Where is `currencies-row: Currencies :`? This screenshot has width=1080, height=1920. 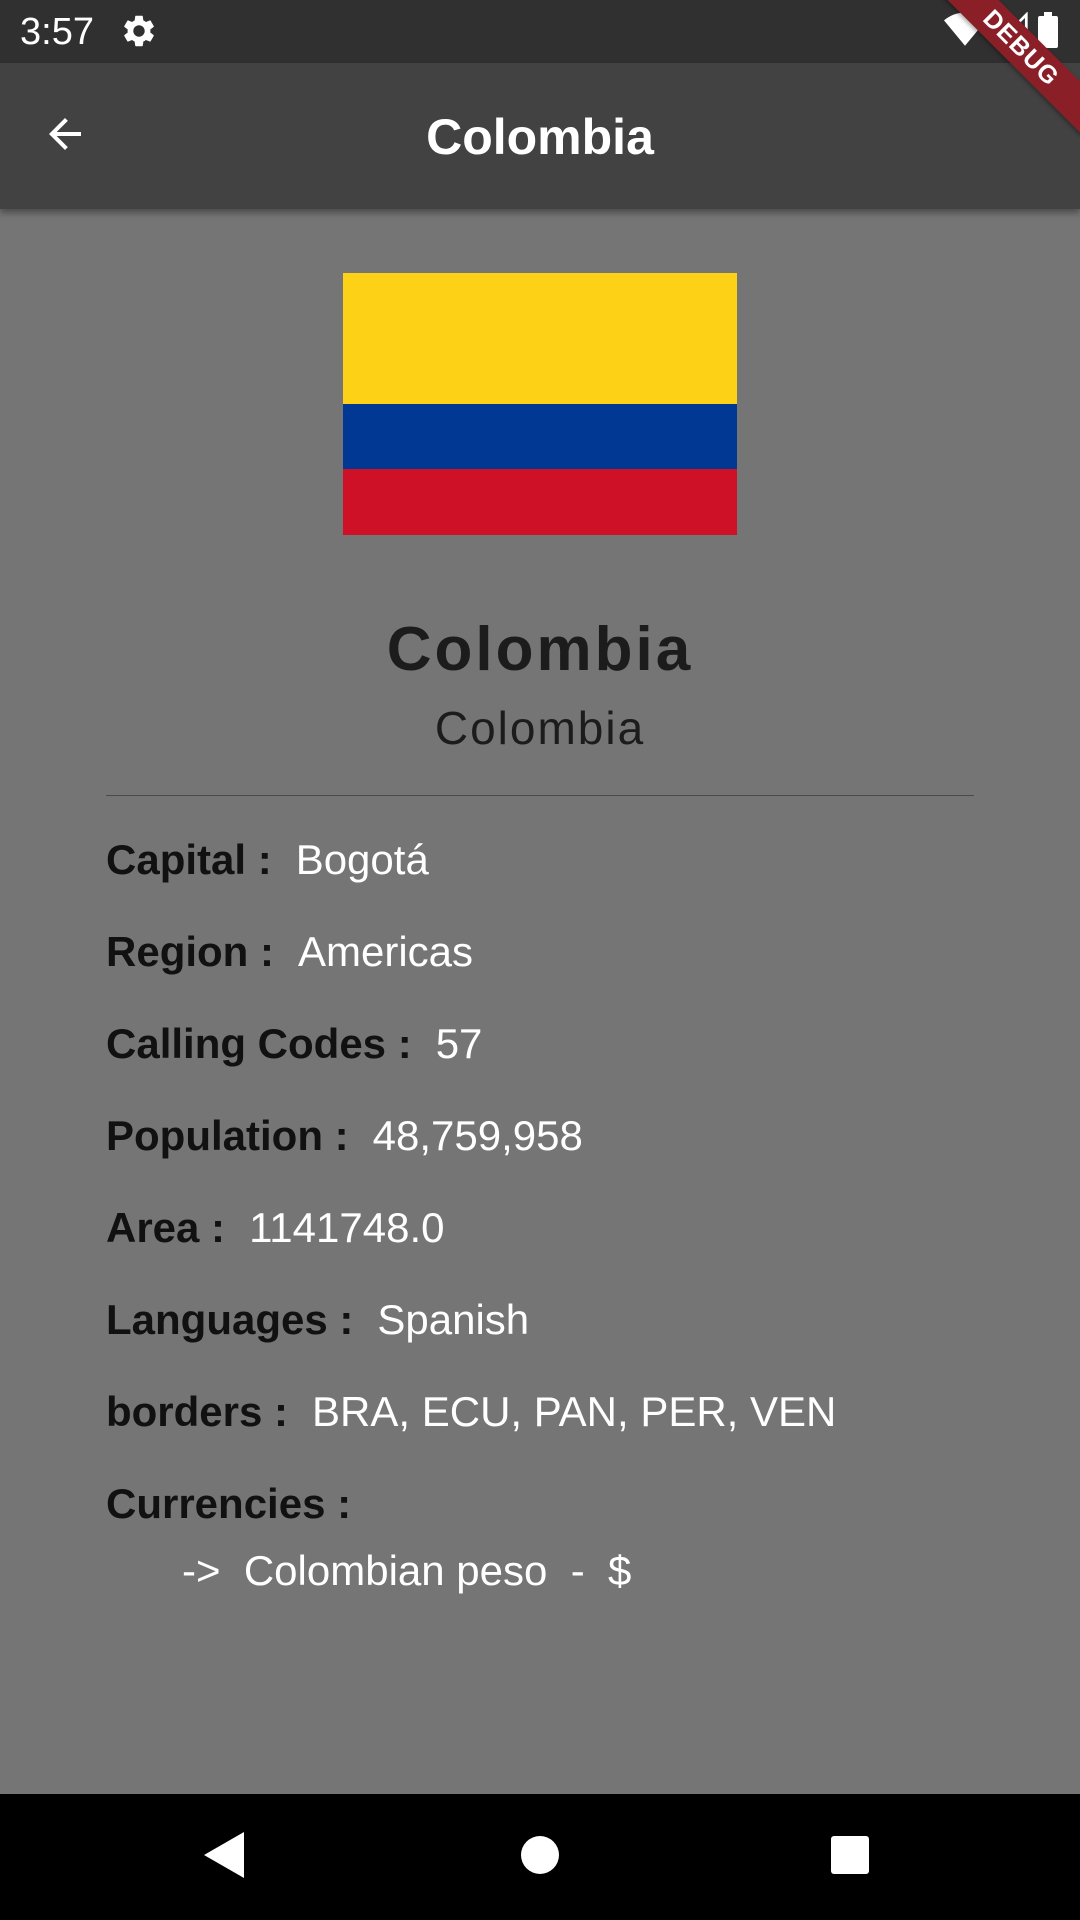
currencies-row: Currencies : is located at coordinates (228, 1504).